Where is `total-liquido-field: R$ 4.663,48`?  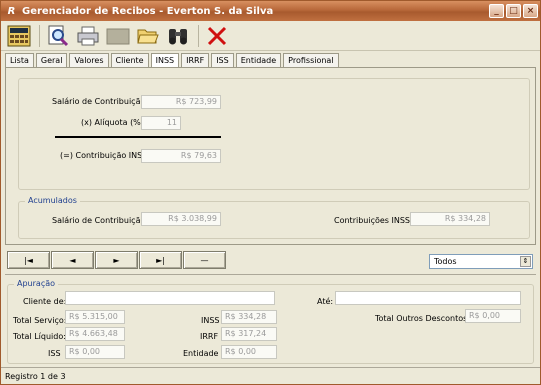 total-liquido-field: R$ 4.663,48 is located at coordinates (95, 334).